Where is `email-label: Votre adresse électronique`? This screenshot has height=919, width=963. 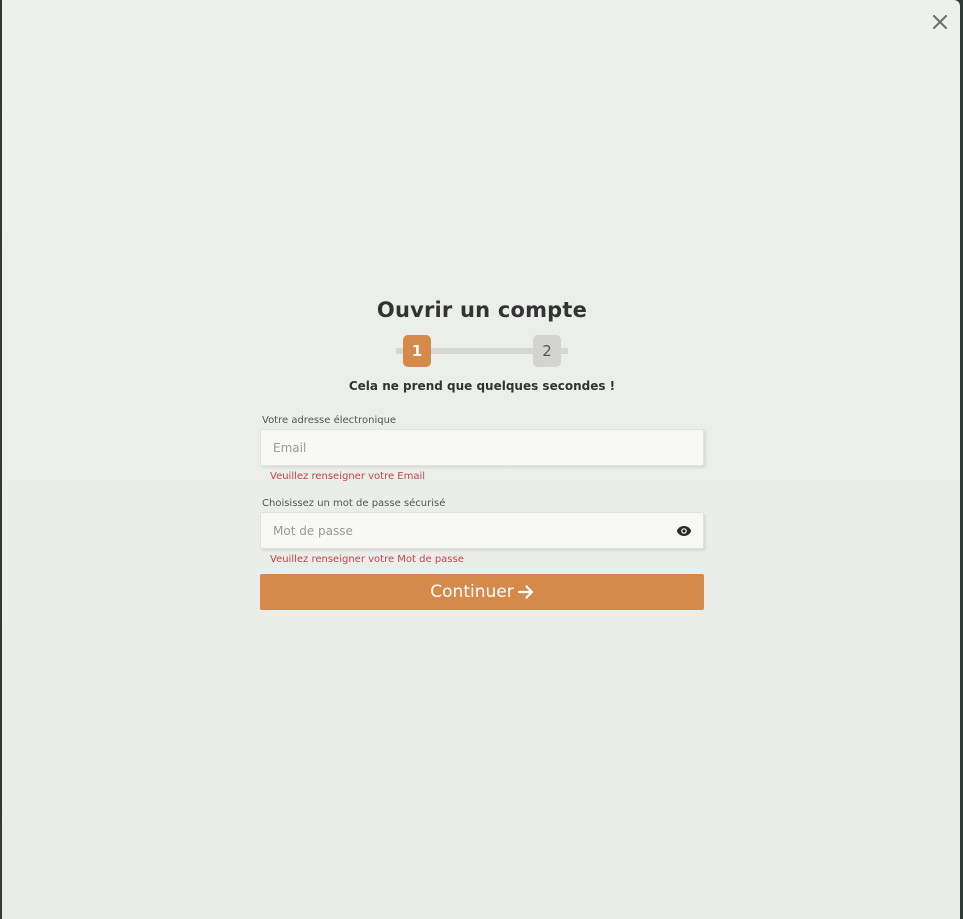
email-label: Votre adresse électronique is located at coordinates (329, 420).